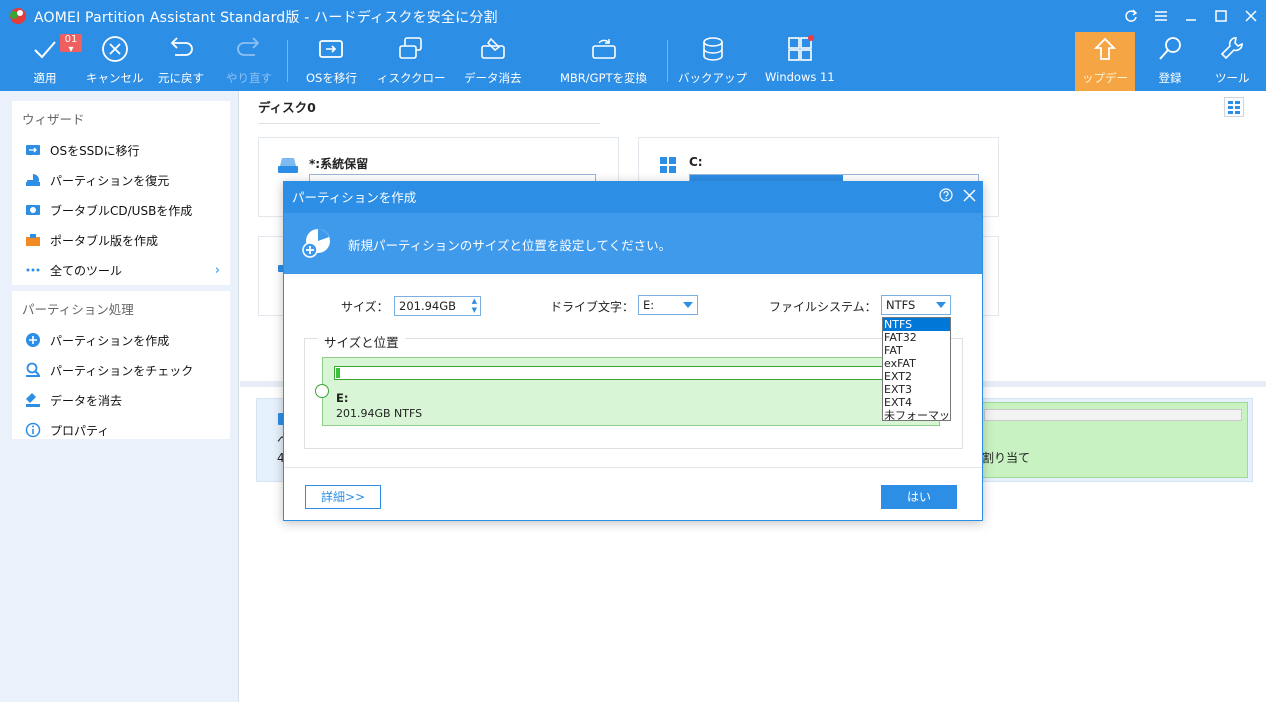 The width and height of the screenshot is (1266, 702). I want to click on unallocated-label: 割り当て, so click(1006, 458).